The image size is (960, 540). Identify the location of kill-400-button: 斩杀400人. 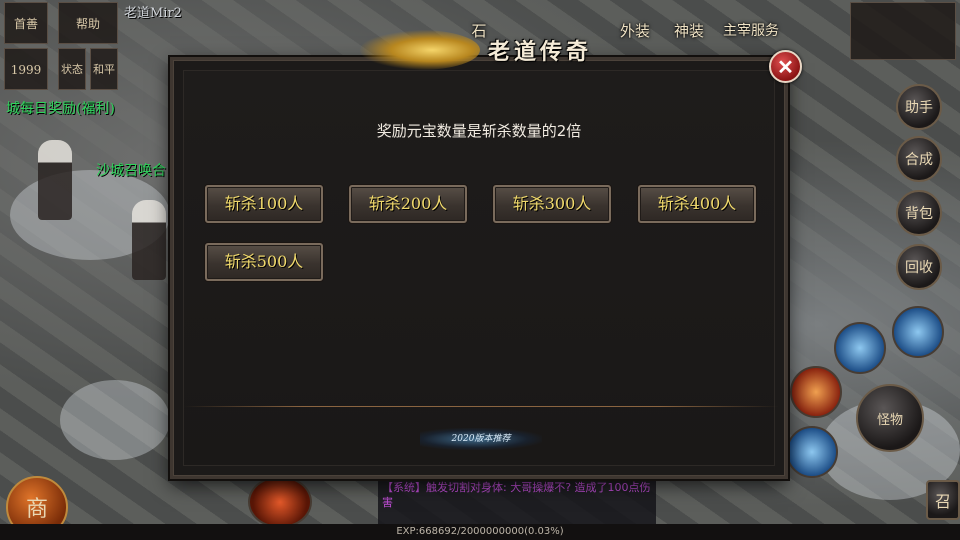
(697, 204).